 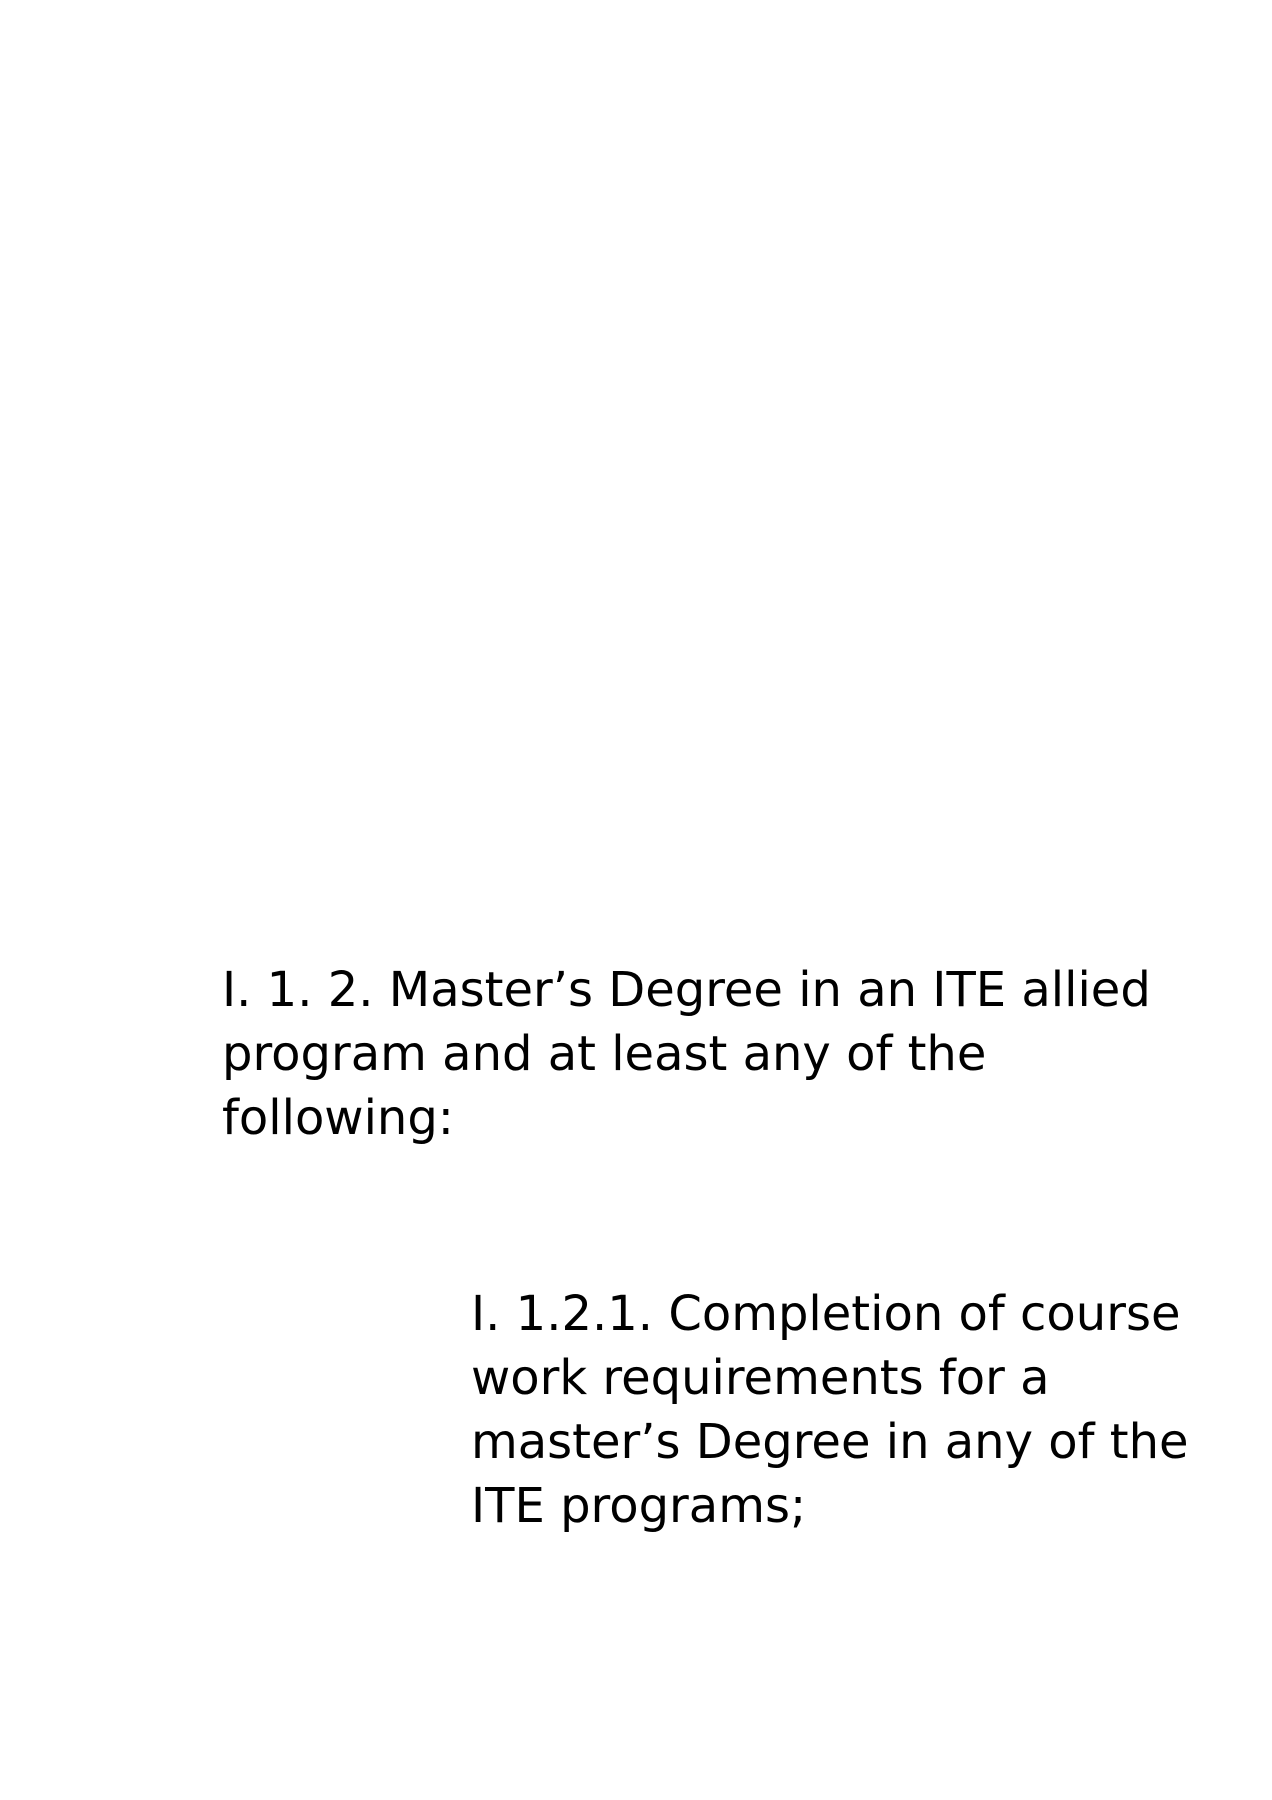 I want to click on requirement-item-line: program and at least any of the, so click(x=604, y=1054).